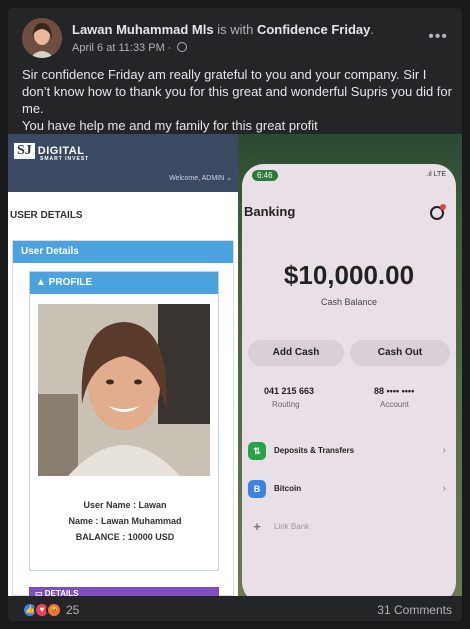  Describe the element at coordinates (237, 610) in the screenshot. I see `post-footer: 👍 ♥ 😡 25 31 Comments` at that location.